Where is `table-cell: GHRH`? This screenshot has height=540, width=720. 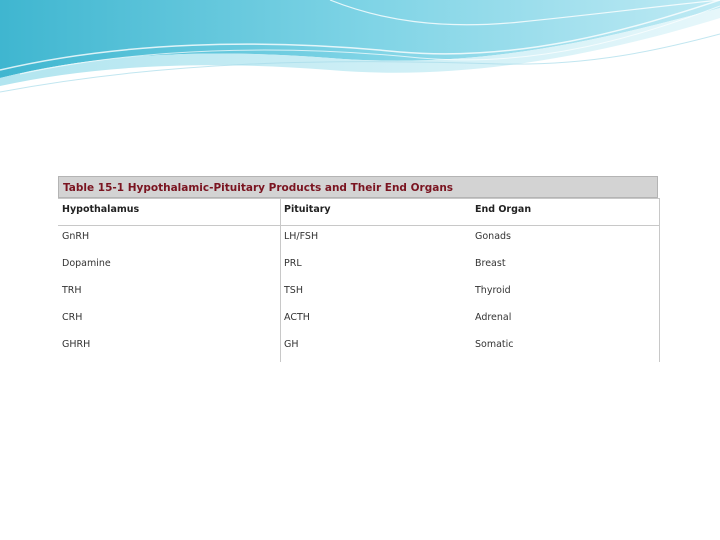 table-cell: GHRH is located at coordinates (76, 344).